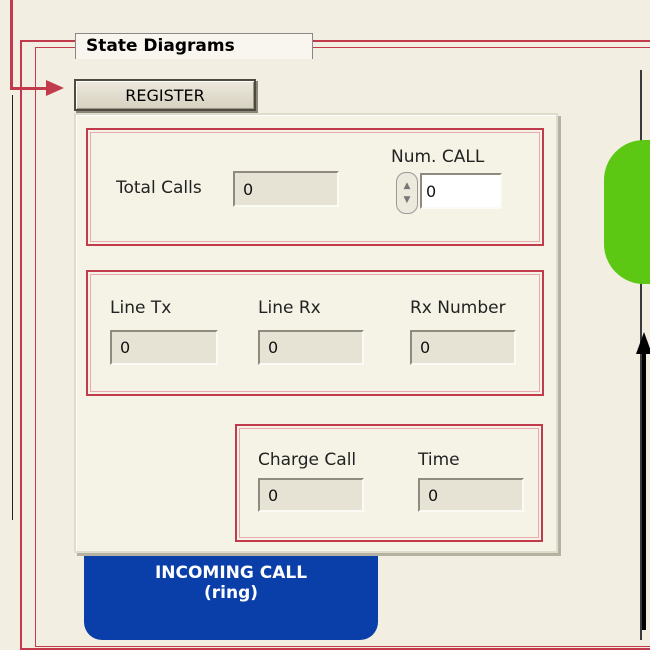  I want to click on incoming-call-line2: (ring), so click(231, 593).